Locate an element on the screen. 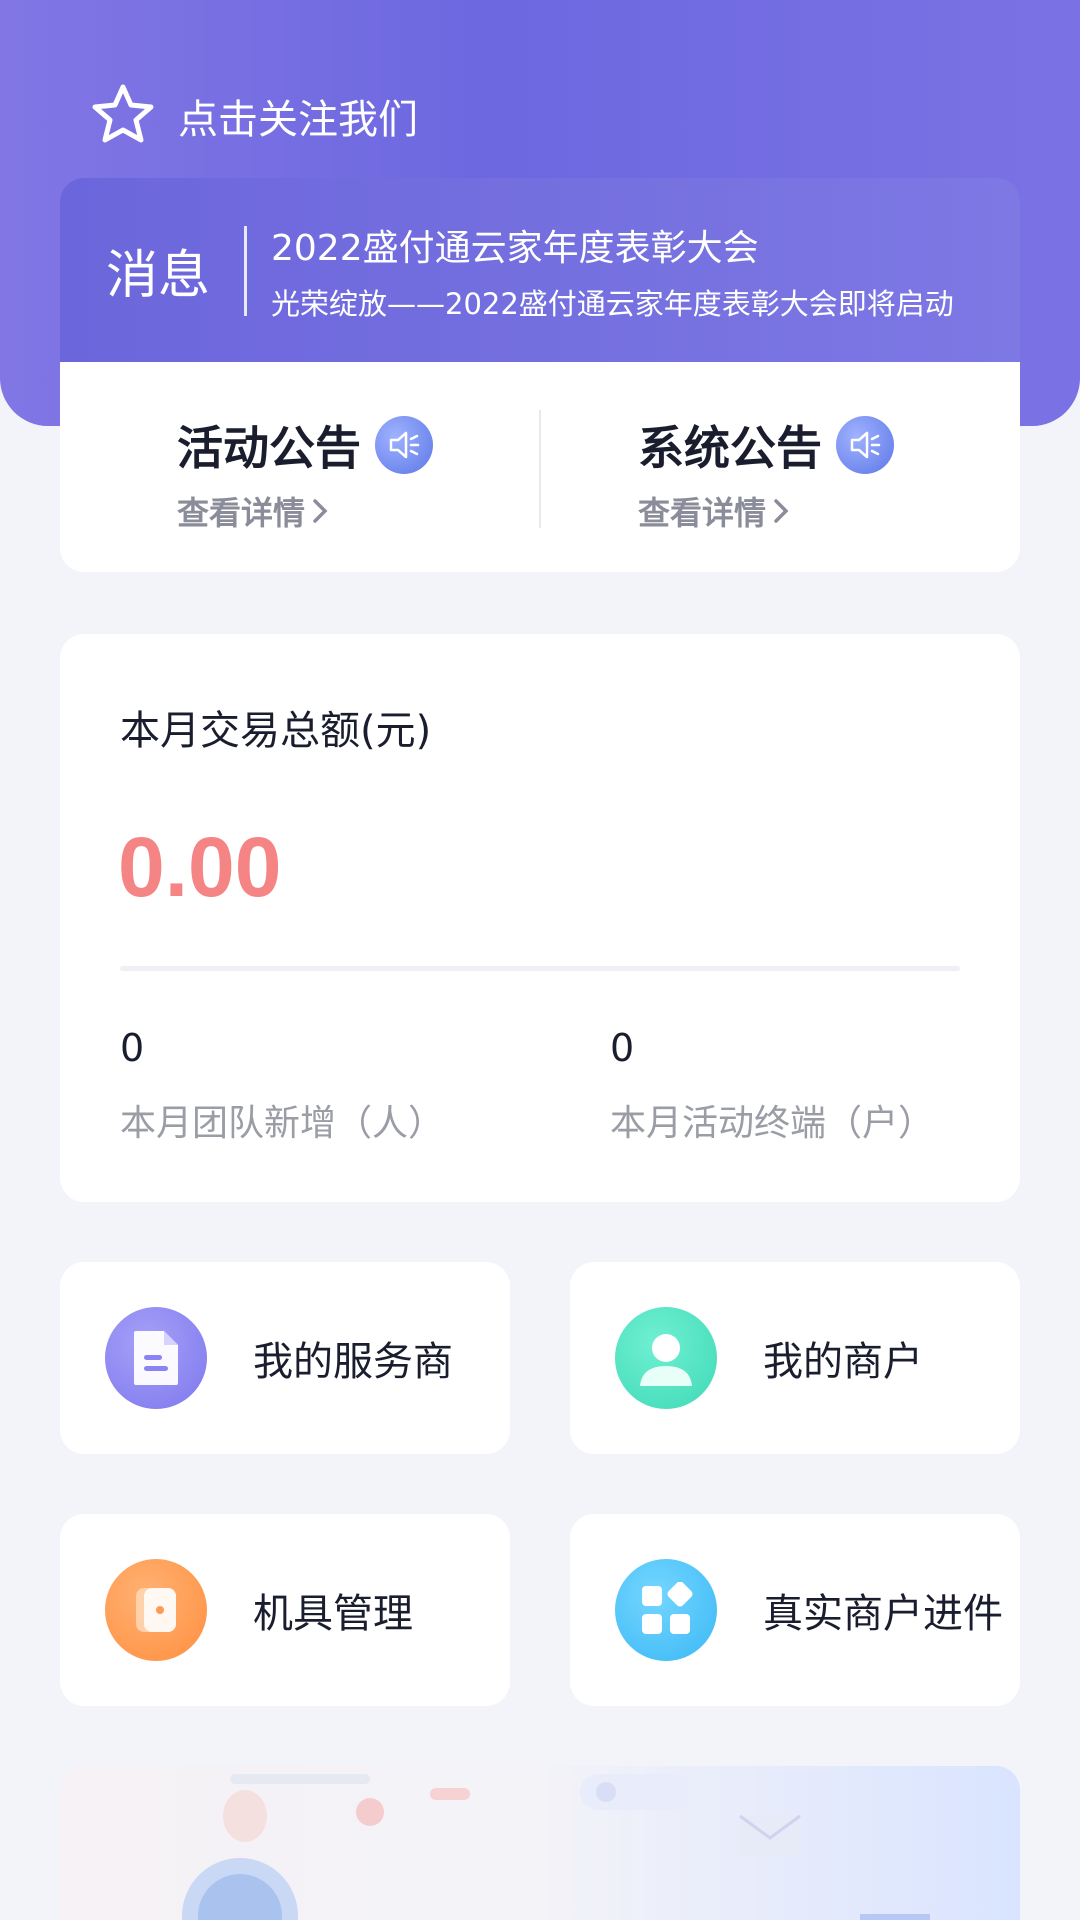 The height and width of the screenshot is (1920, 1080). follow-us-button: 点击关注我们 is located at coordinates (254, 116).